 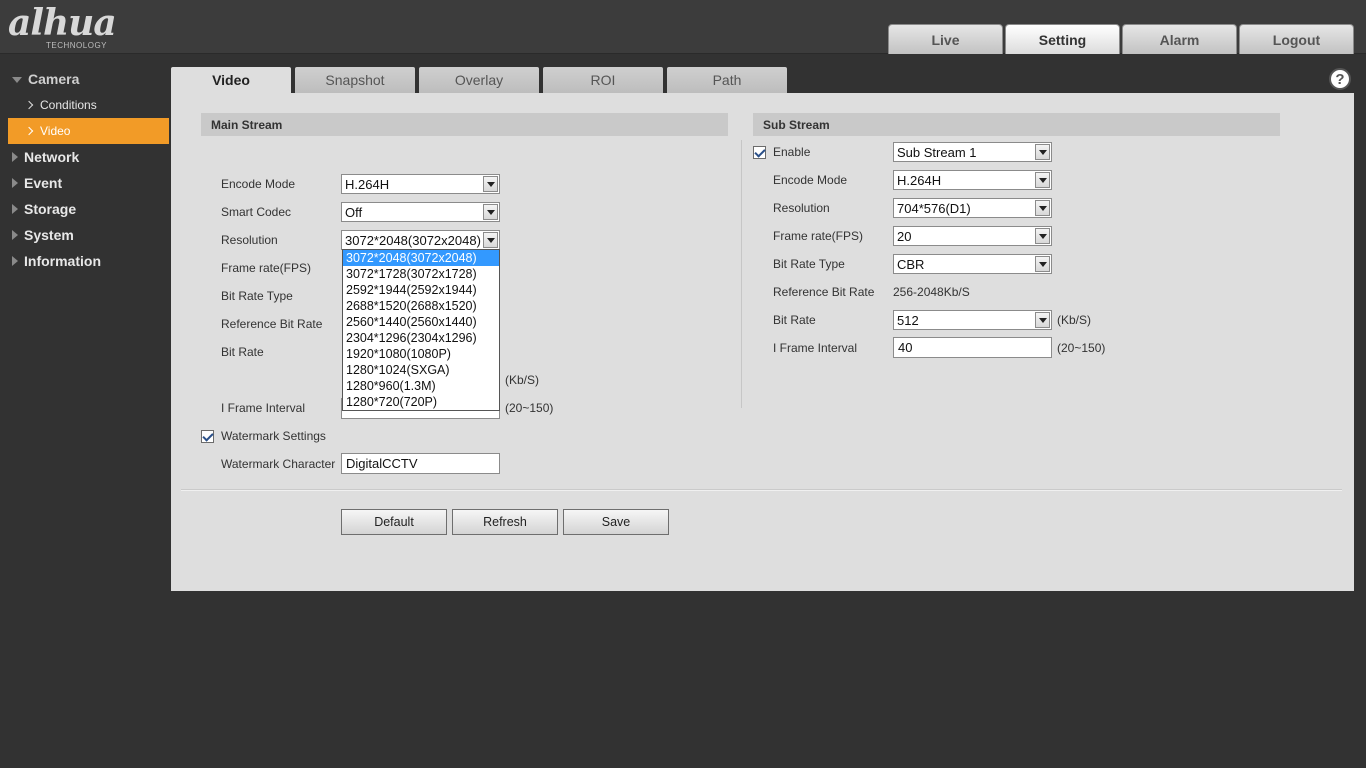 What do you see at coordinates (273, 436) in the screenshot?
I see `watermark-settings-label: Watermark Settings` at bounding box center [273, 436].